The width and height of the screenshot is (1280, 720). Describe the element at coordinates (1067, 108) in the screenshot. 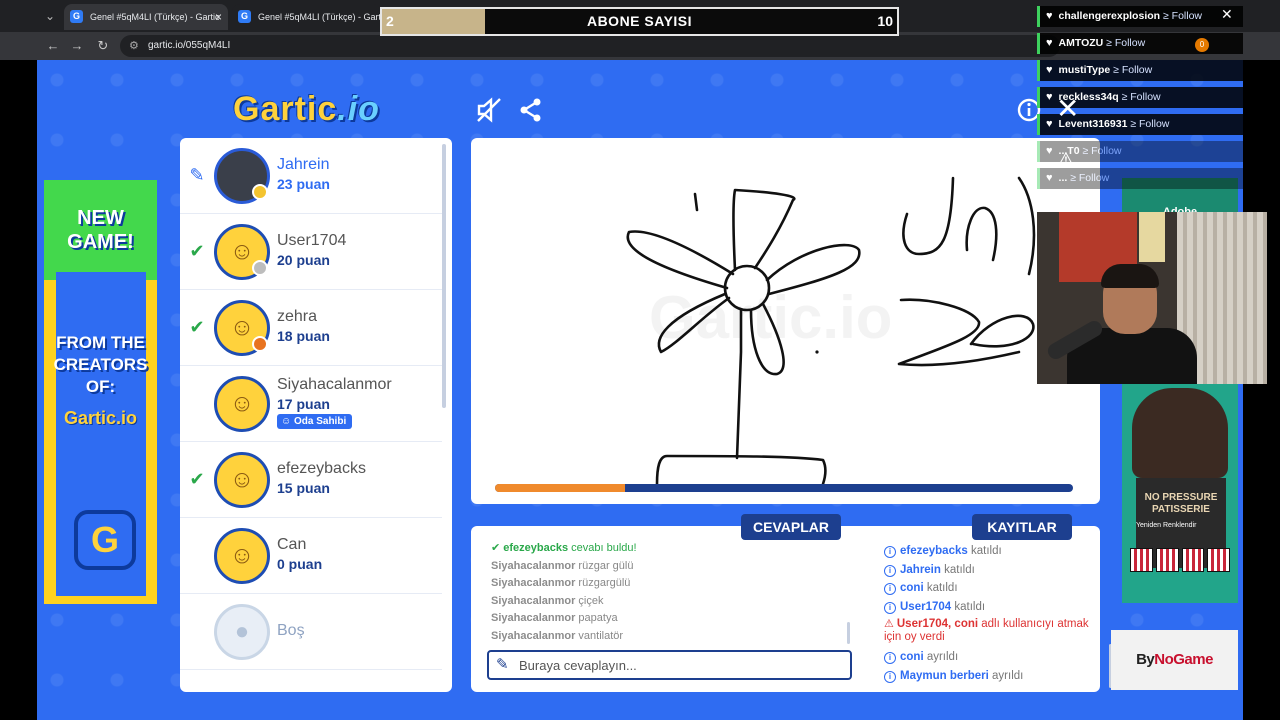

I see `close-overlay-icon: ✕` at that location.